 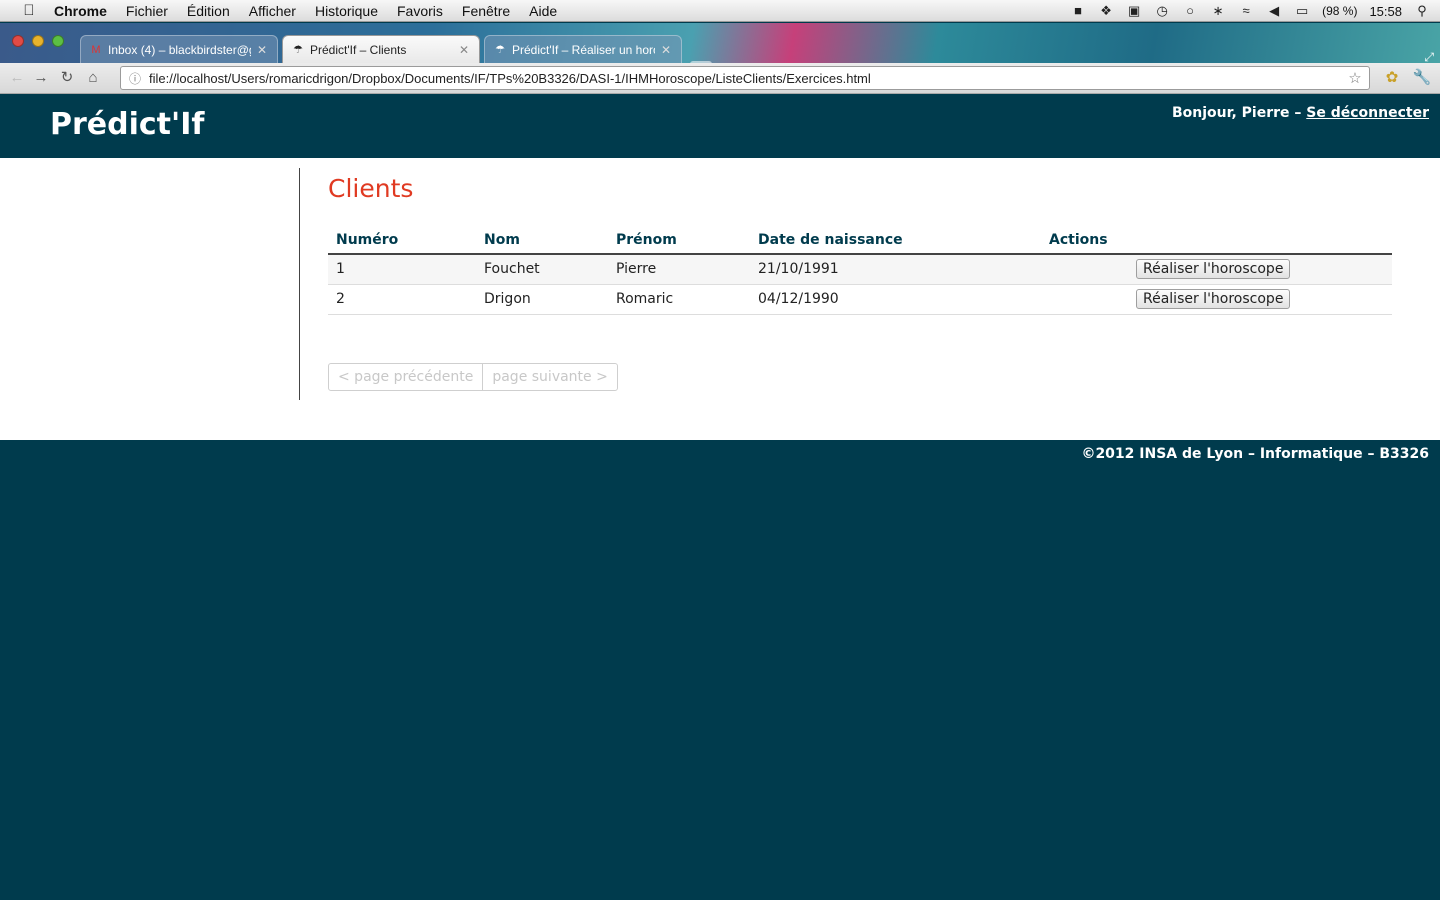 I want to click on bluetooth-icon: ∗, so click(x=1218, y=11).